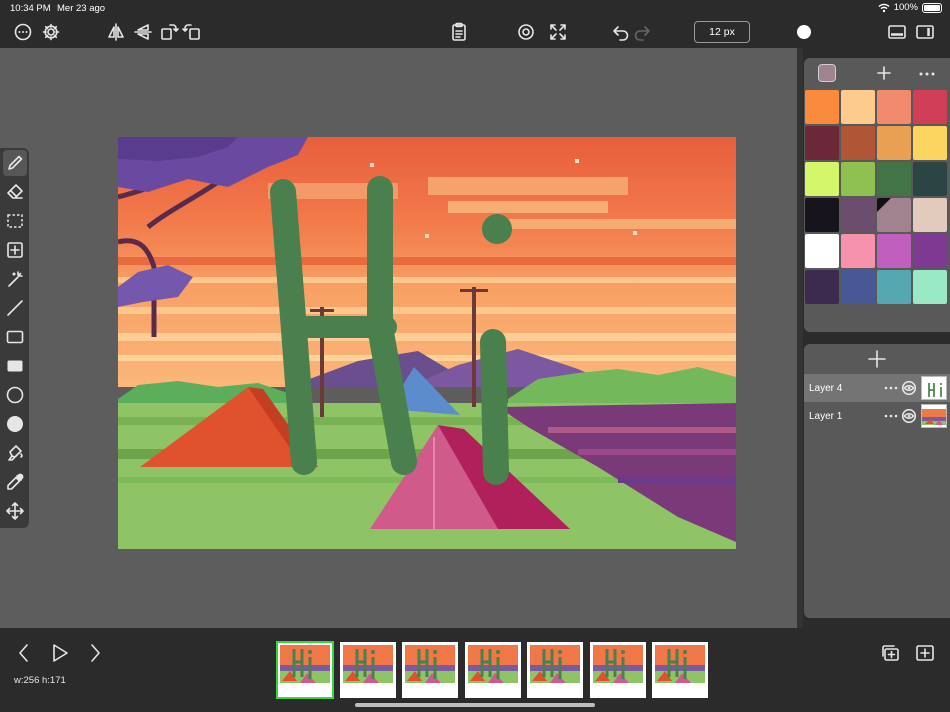 The image size is (950, 712). I want to click on status-bar: 10:34 PM Mer 23 ago 100%, so click(475, 8).